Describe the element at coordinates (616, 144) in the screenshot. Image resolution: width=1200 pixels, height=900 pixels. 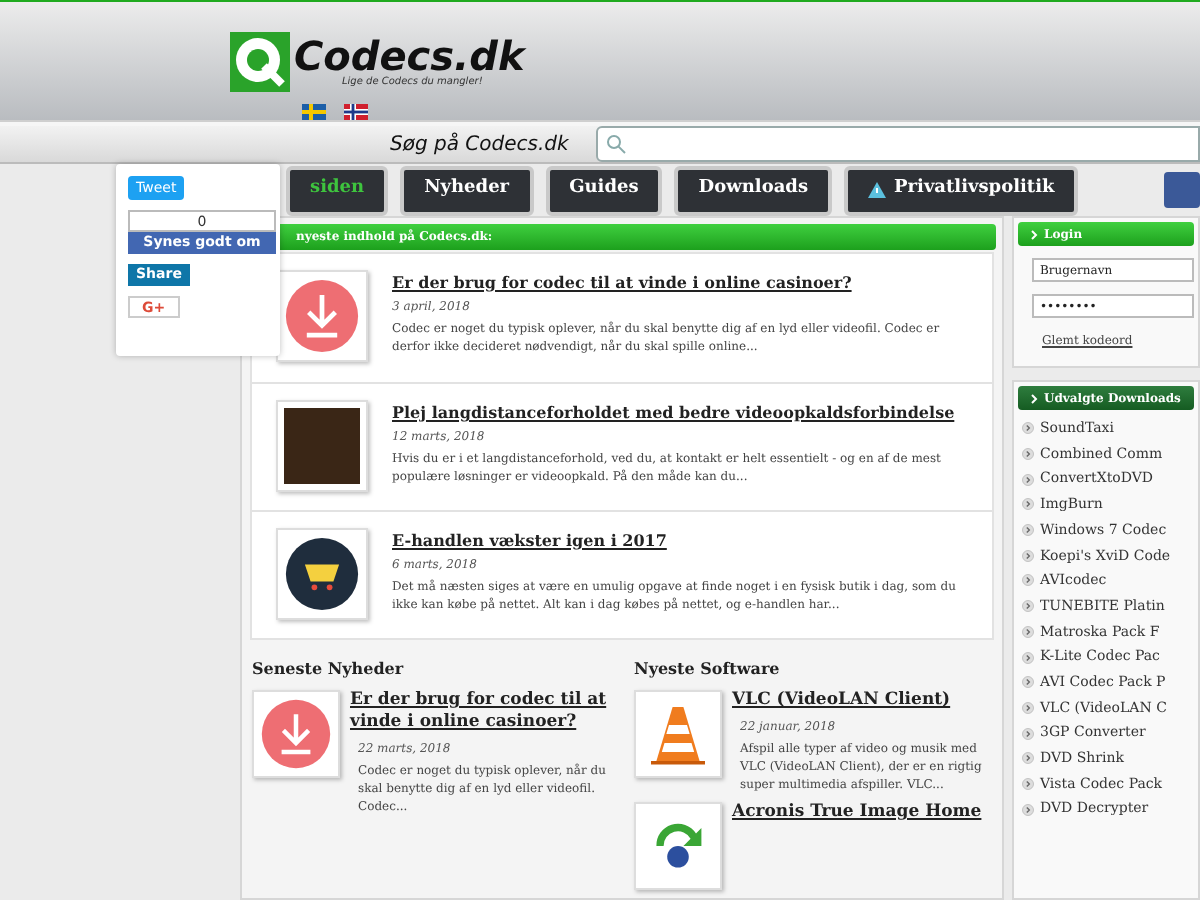
I see `search-icon` at that location.